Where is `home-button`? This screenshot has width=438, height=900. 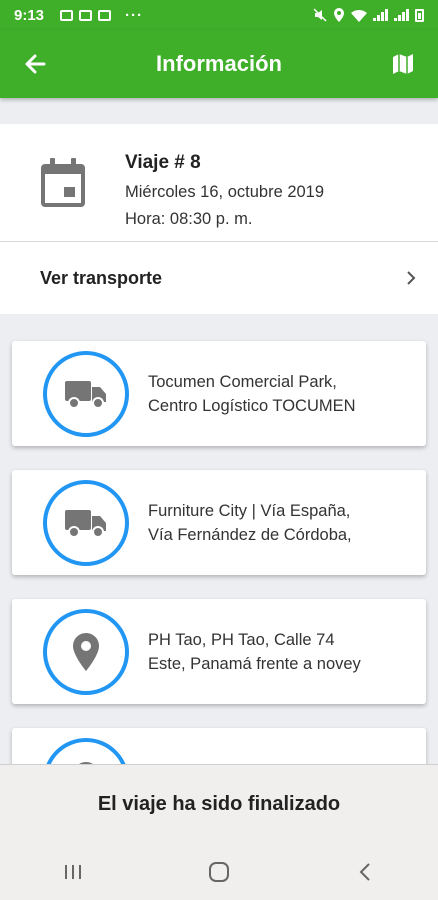 home-button is located at coordinates (219, 872).